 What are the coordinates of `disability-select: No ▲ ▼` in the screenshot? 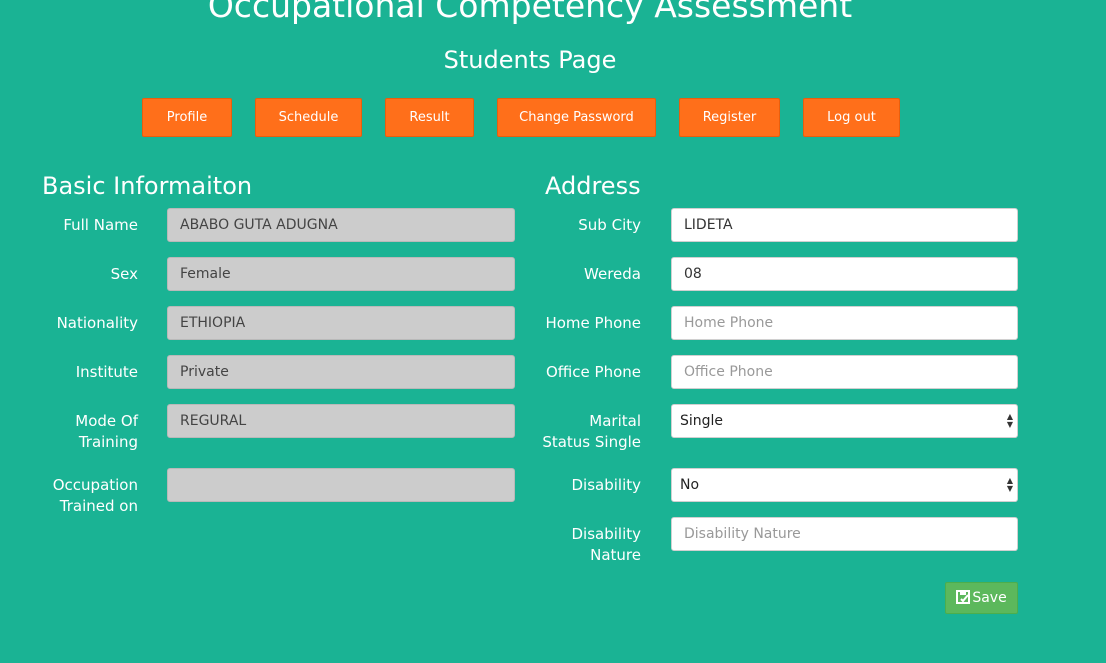 It's located at (844, 485).